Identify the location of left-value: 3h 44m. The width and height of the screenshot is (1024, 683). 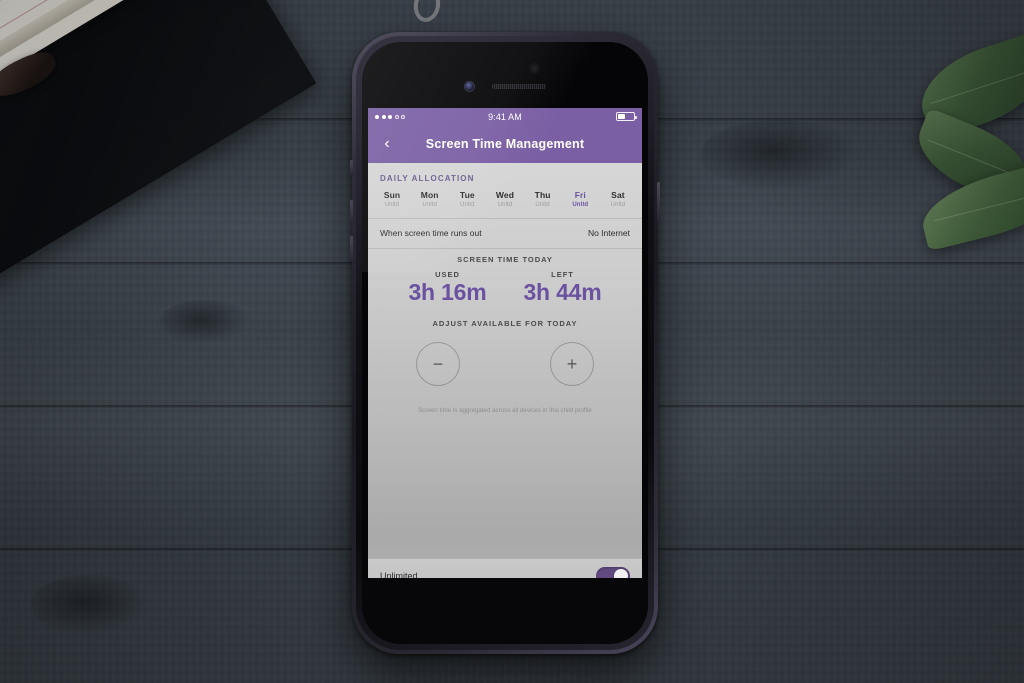
(562, 292).